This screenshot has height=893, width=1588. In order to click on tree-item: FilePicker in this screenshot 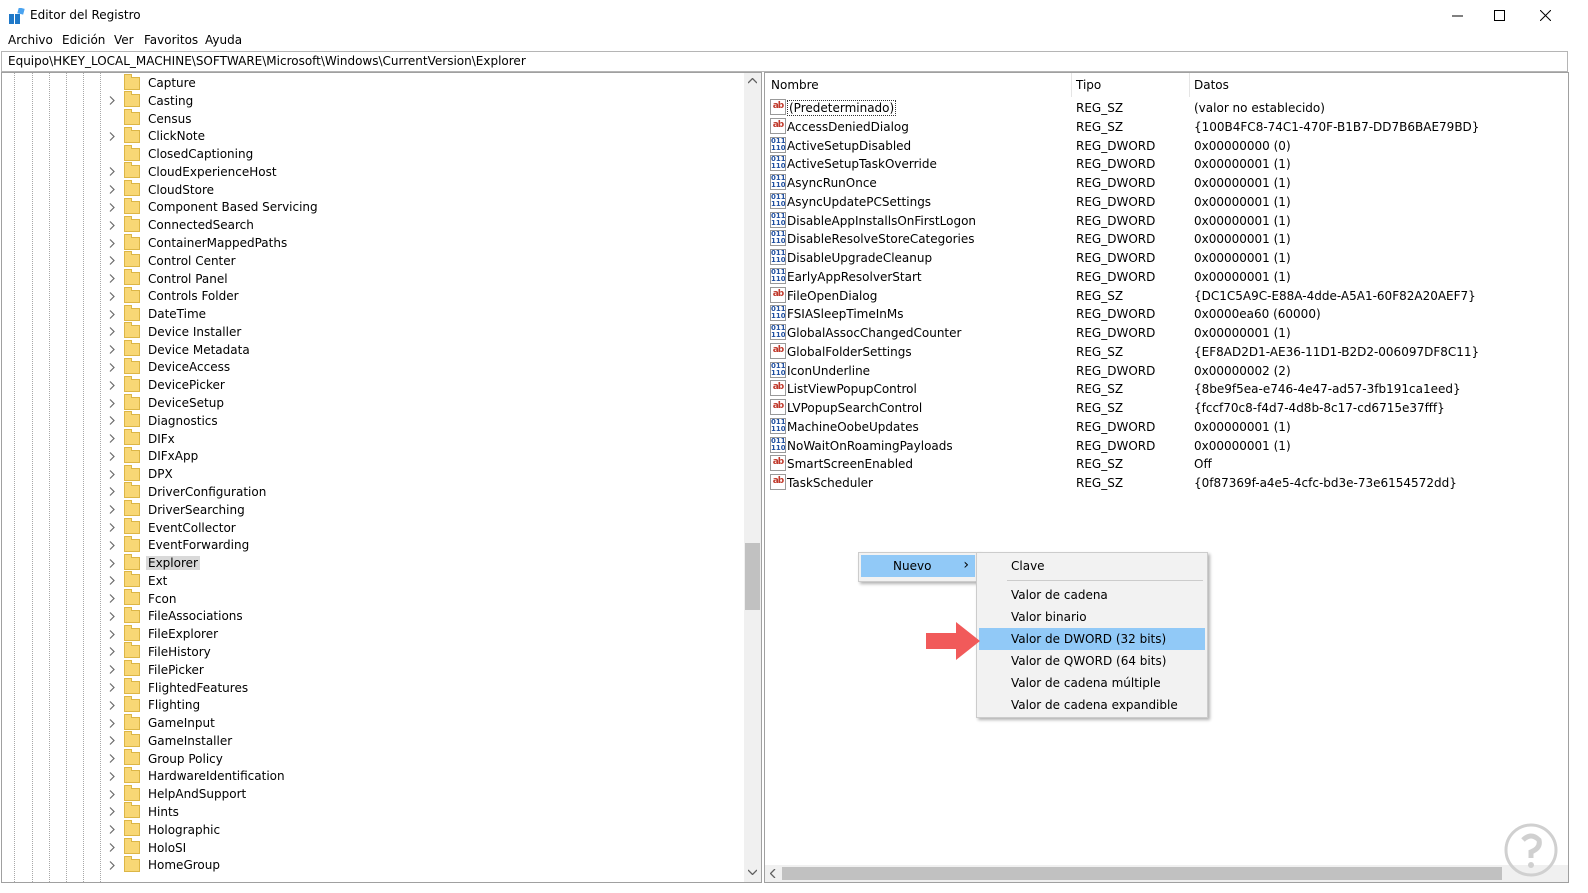, I will do `click(155, 669)`.